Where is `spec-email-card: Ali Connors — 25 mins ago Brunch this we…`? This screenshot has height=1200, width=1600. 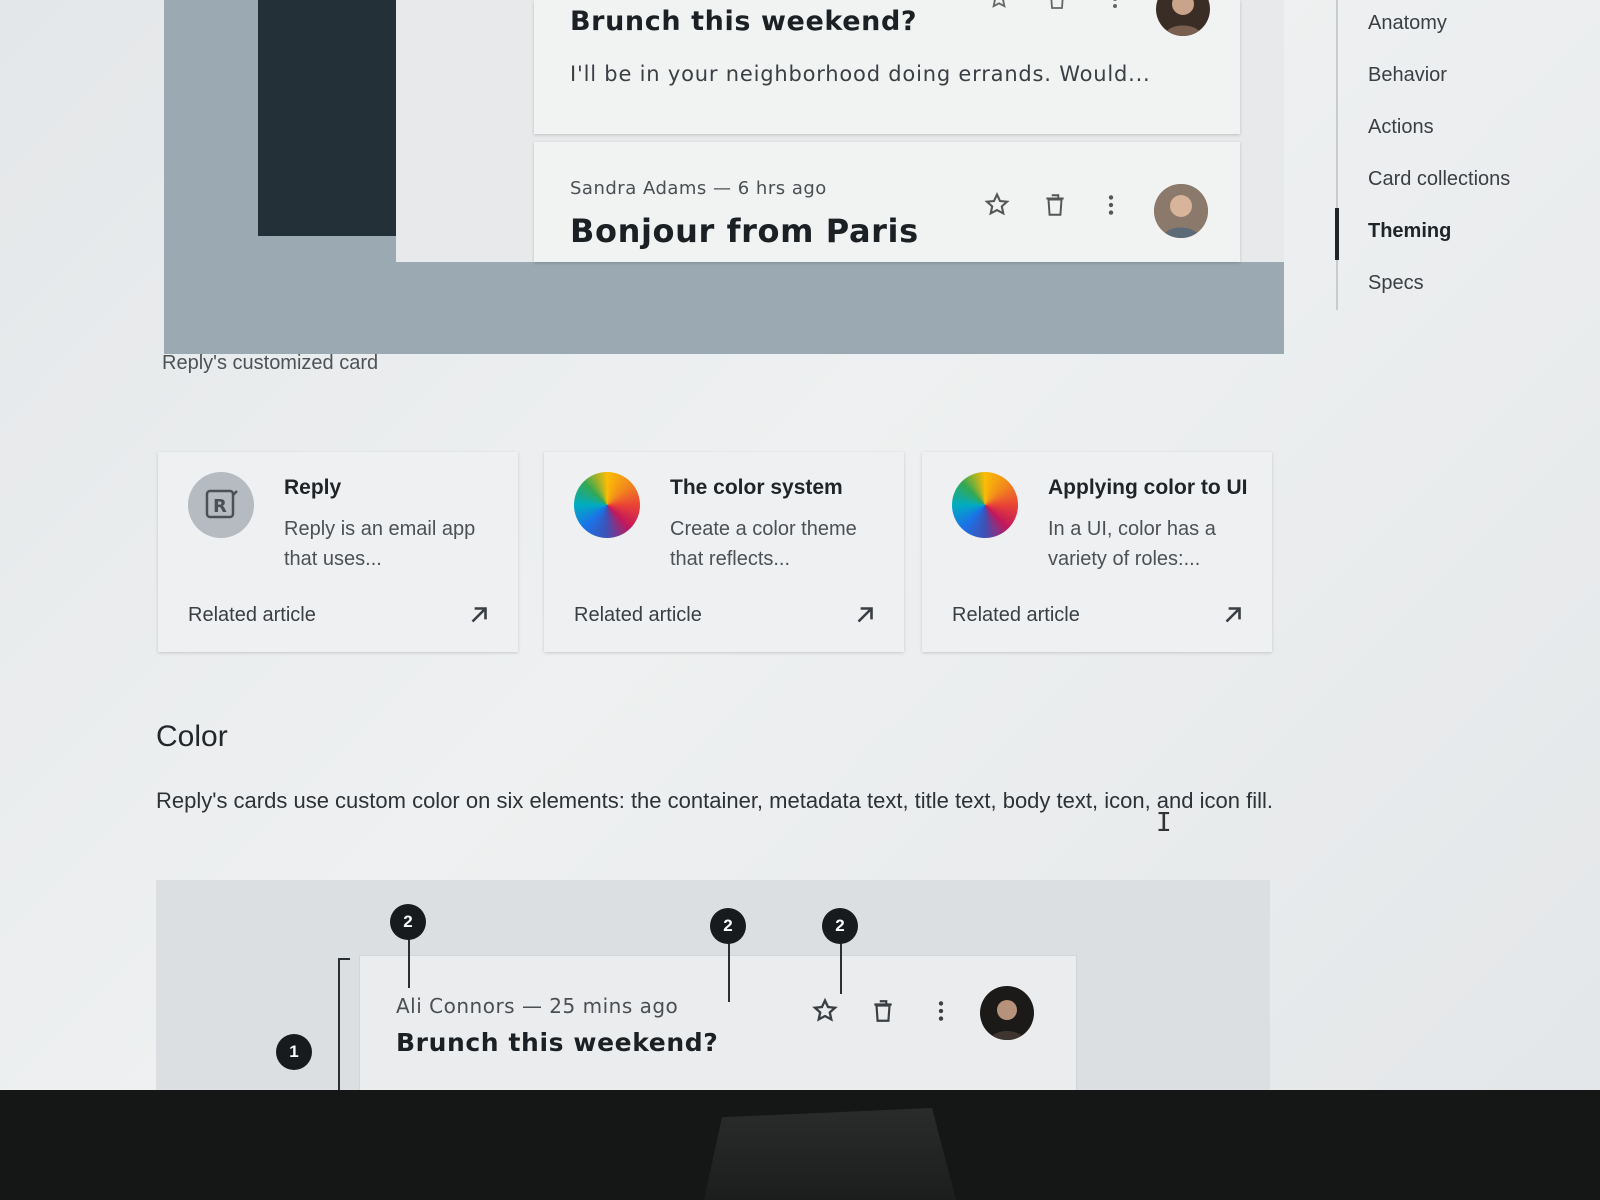 spec-email-card: Ali Connors — 25 mins ago Brunch this we… is located at coordinates (718, 1023).